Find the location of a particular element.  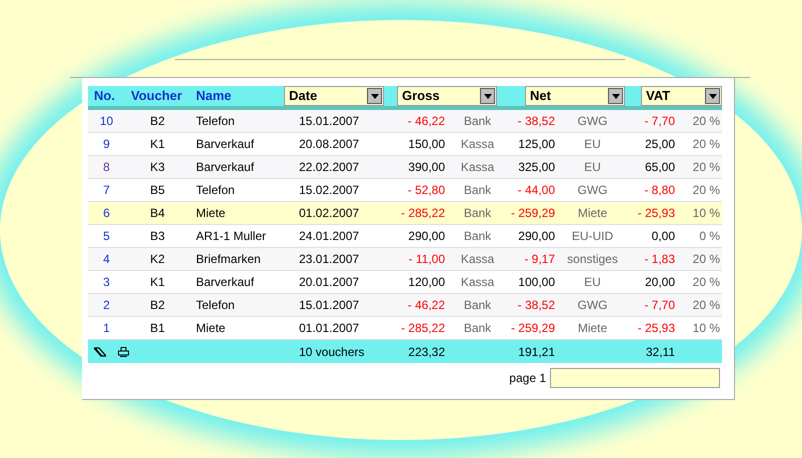

table-cell: 25,00 is located at coordinates (659, 144).